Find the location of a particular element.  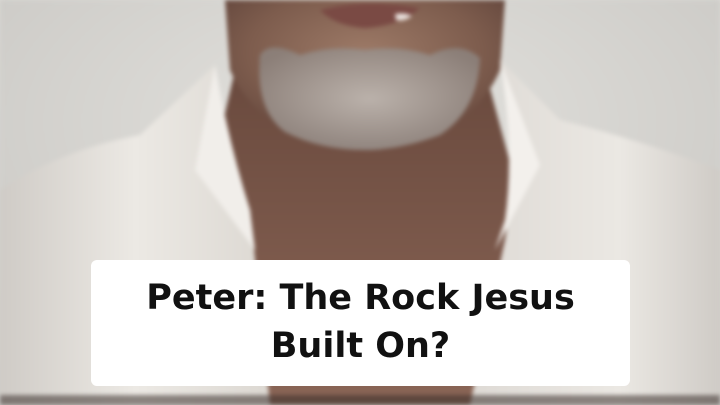

caption-line-2: Built On? is located at coordinates (360, 346).